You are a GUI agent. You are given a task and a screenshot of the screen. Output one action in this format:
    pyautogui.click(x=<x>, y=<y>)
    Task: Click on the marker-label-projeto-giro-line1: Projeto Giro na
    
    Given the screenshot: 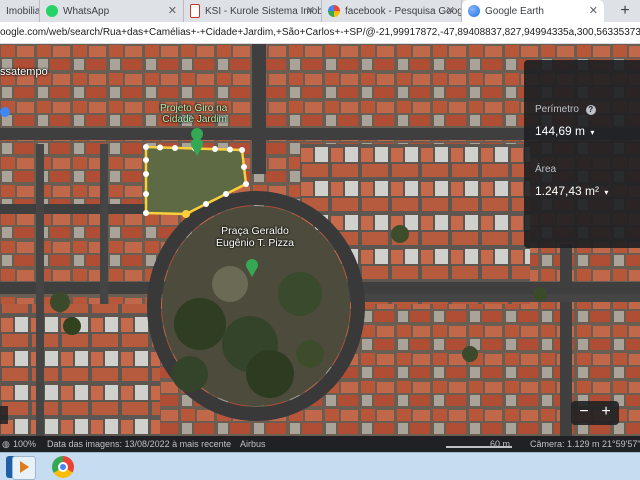 What is the action you would take?
    pyautogui.click(x=194, y=108)
    